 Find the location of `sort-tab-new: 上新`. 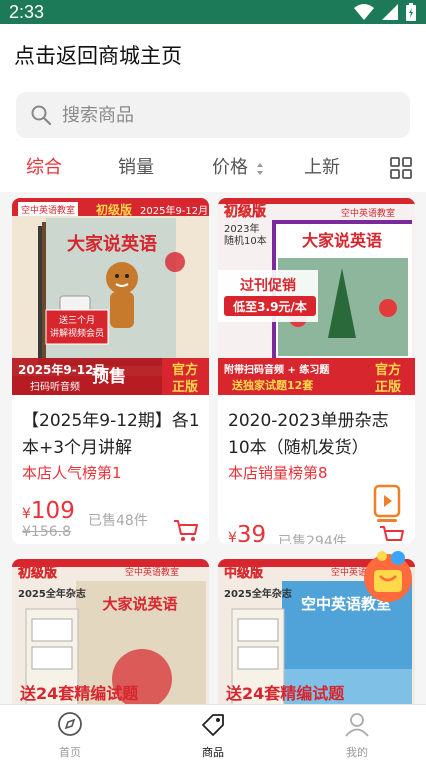

sort-tab-new: 上新 is located at coordinates (322, 168).